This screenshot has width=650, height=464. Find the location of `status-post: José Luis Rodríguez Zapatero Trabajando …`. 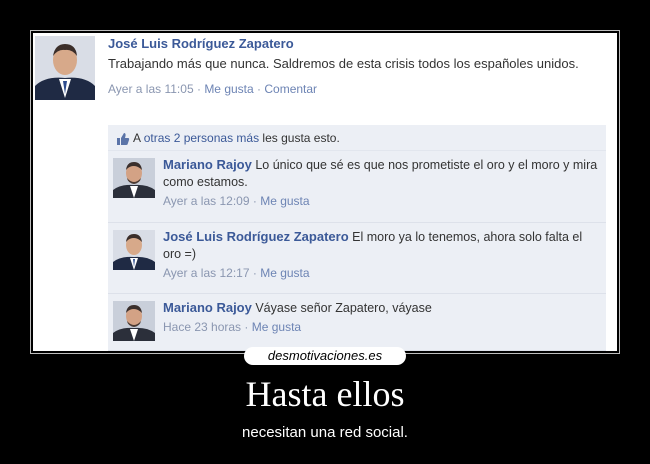

status-post: José Luis Rodríguez Zapatero Trabajando … is located at coordinates (358, 66).